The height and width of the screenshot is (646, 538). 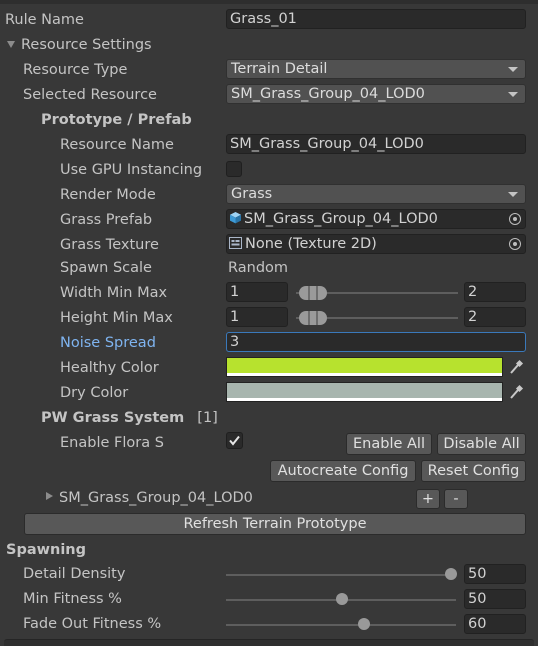 What do you see at coordinates (279, 69) in the screenshot?
I see `resource-type-value: Terrain Detail` at bounding box center [279, 69].